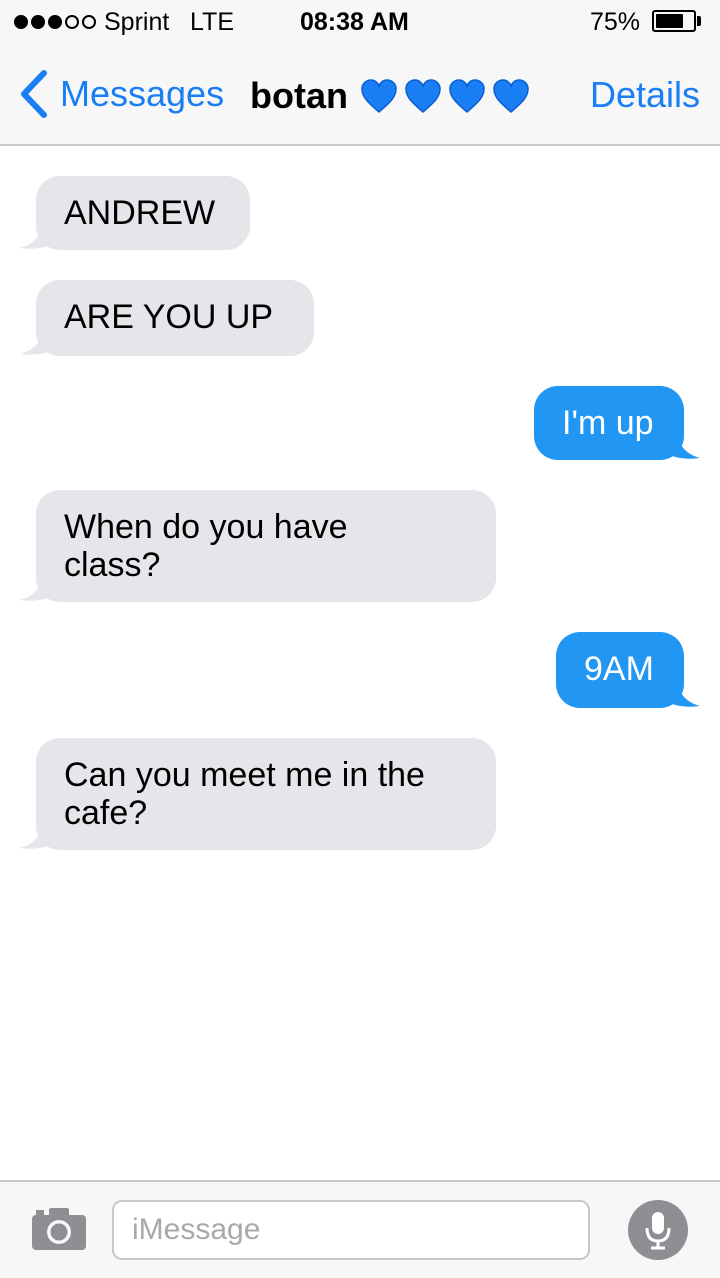  What do you see at coordinates (608, 423) in the screenshot?
I see `message-text: I'm up` at bounding box center [608, 423].